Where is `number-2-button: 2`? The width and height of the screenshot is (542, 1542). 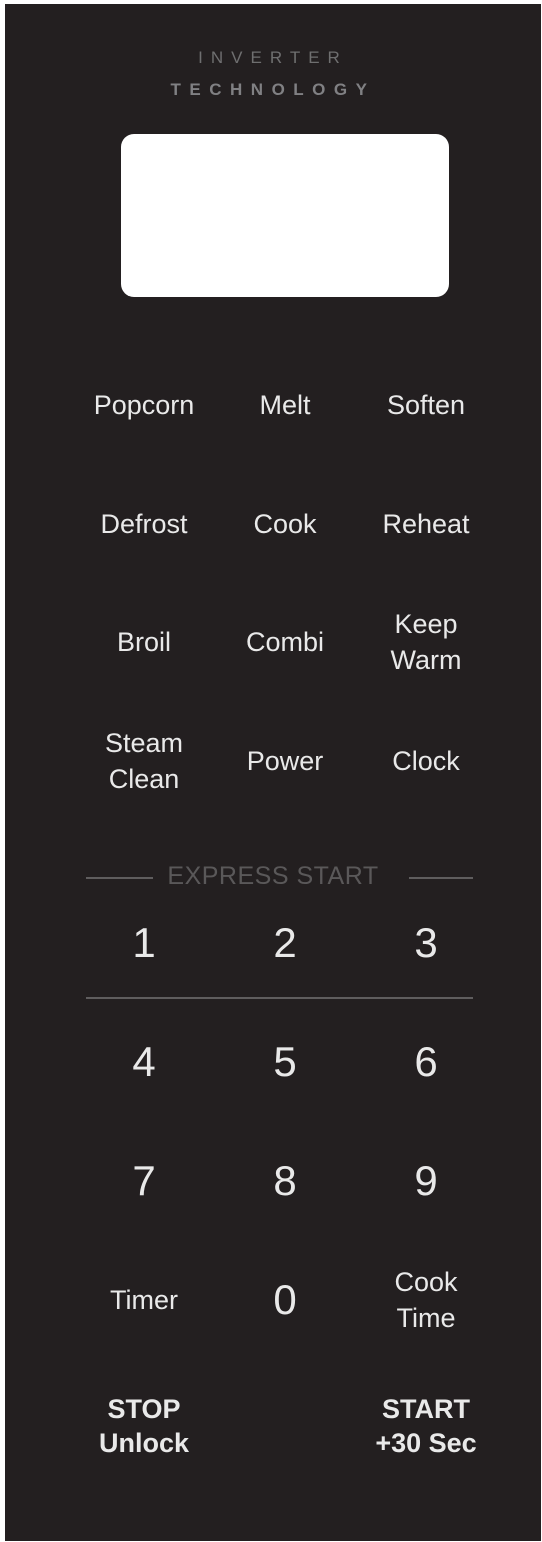
number-2-button: 2 is located at coordinates (285, 943).